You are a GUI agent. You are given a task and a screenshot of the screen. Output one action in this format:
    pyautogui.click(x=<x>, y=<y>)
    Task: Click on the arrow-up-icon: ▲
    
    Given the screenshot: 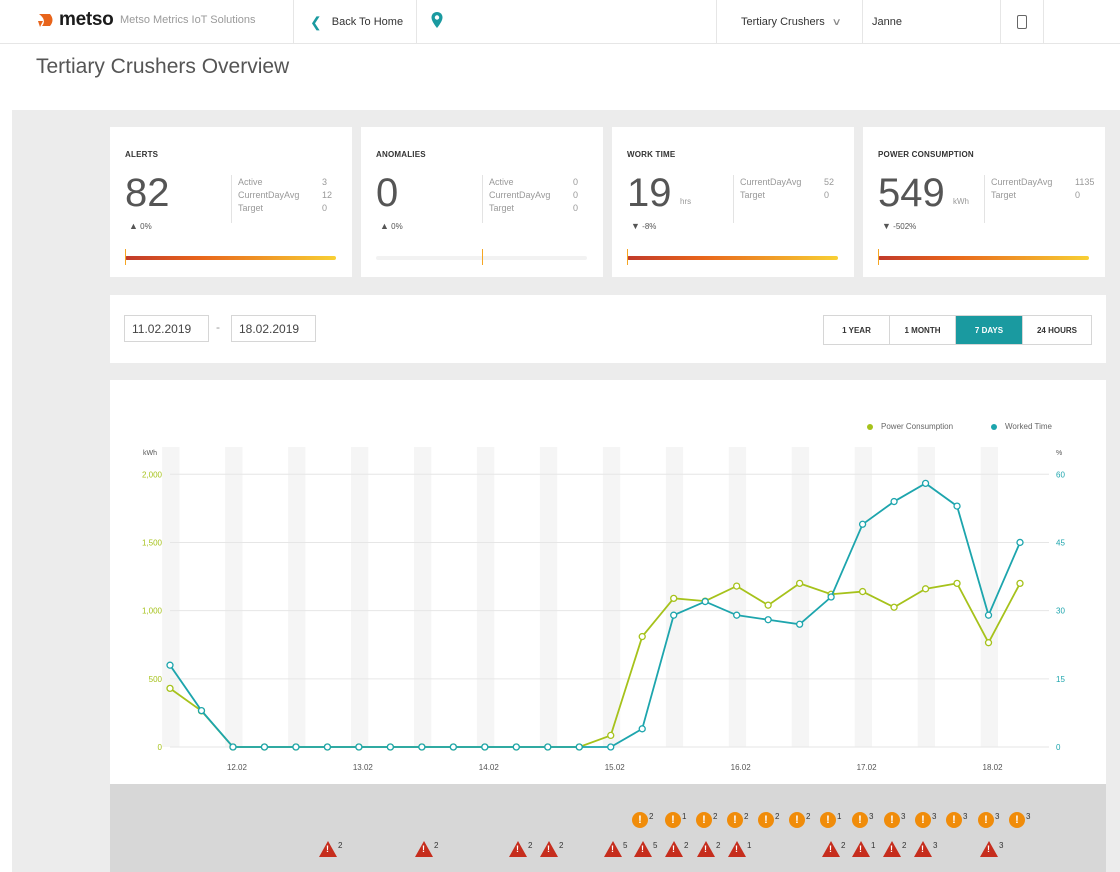 What is the action you would take?
    pyautogui.click(x=133, y=226)
    